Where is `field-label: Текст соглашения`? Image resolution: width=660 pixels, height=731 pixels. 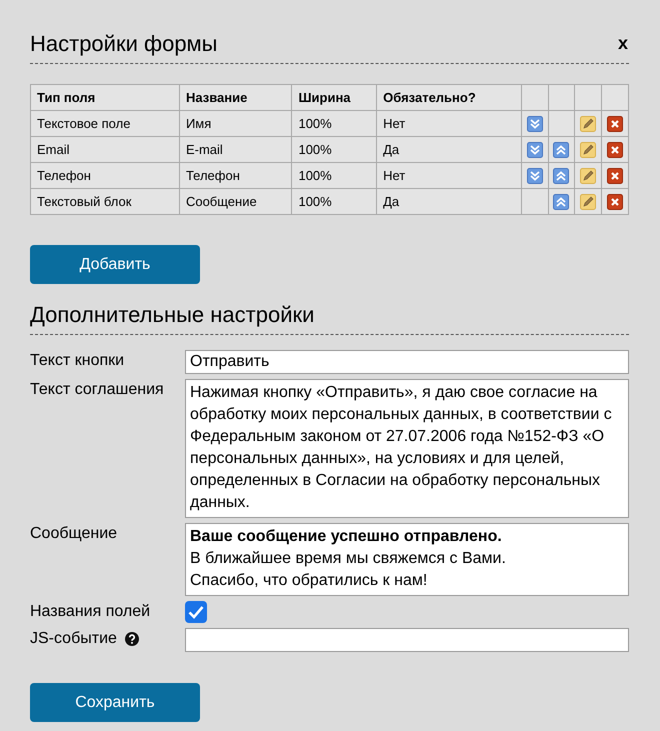
field-label: Текст соглашения is located at coordinates (97, 389).